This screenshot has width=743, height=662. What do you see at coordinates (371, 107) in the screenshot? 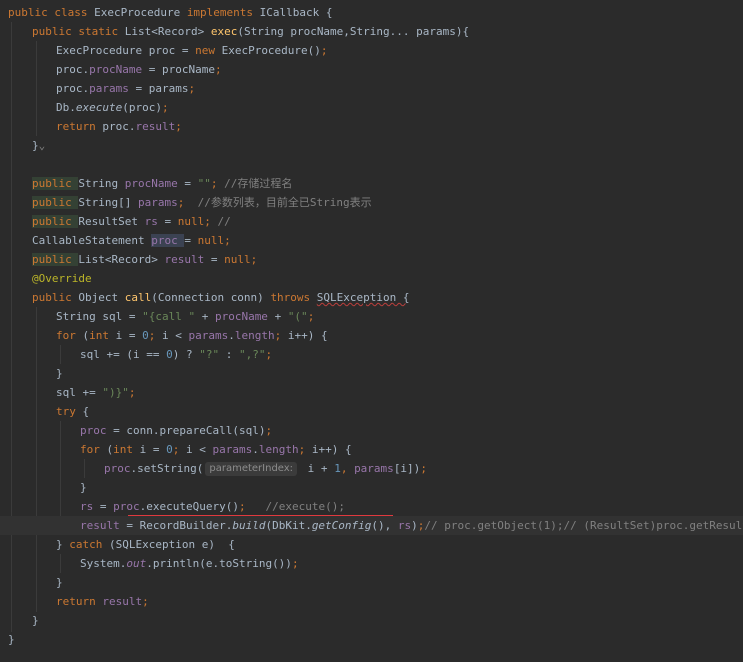
I see `code-line: Db.execute(proc);` at bounding box center [371, 107].